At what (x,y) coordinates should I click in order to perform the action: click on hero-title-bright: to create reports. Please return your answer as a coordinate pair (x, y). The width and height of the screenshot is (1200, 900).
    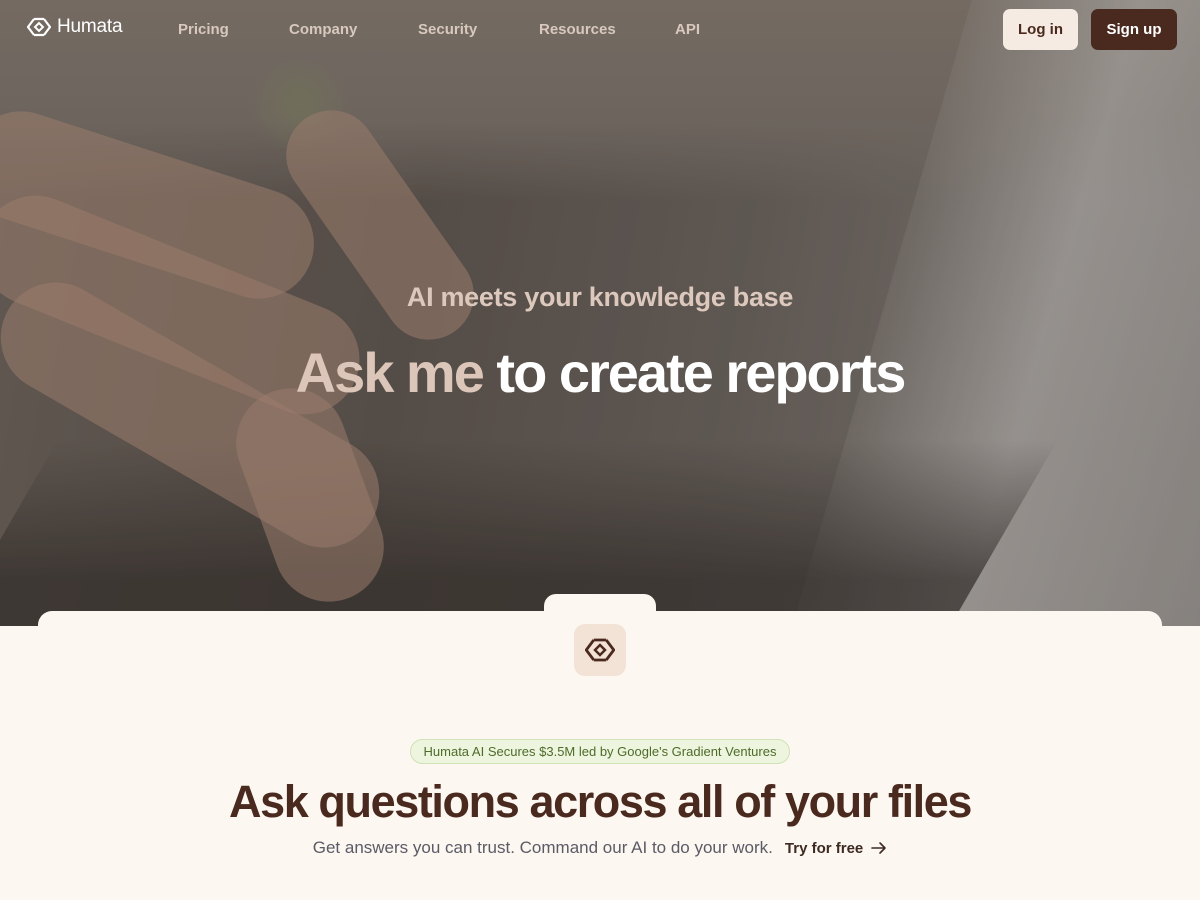
    Looking at the image, I should click on (701, 372).